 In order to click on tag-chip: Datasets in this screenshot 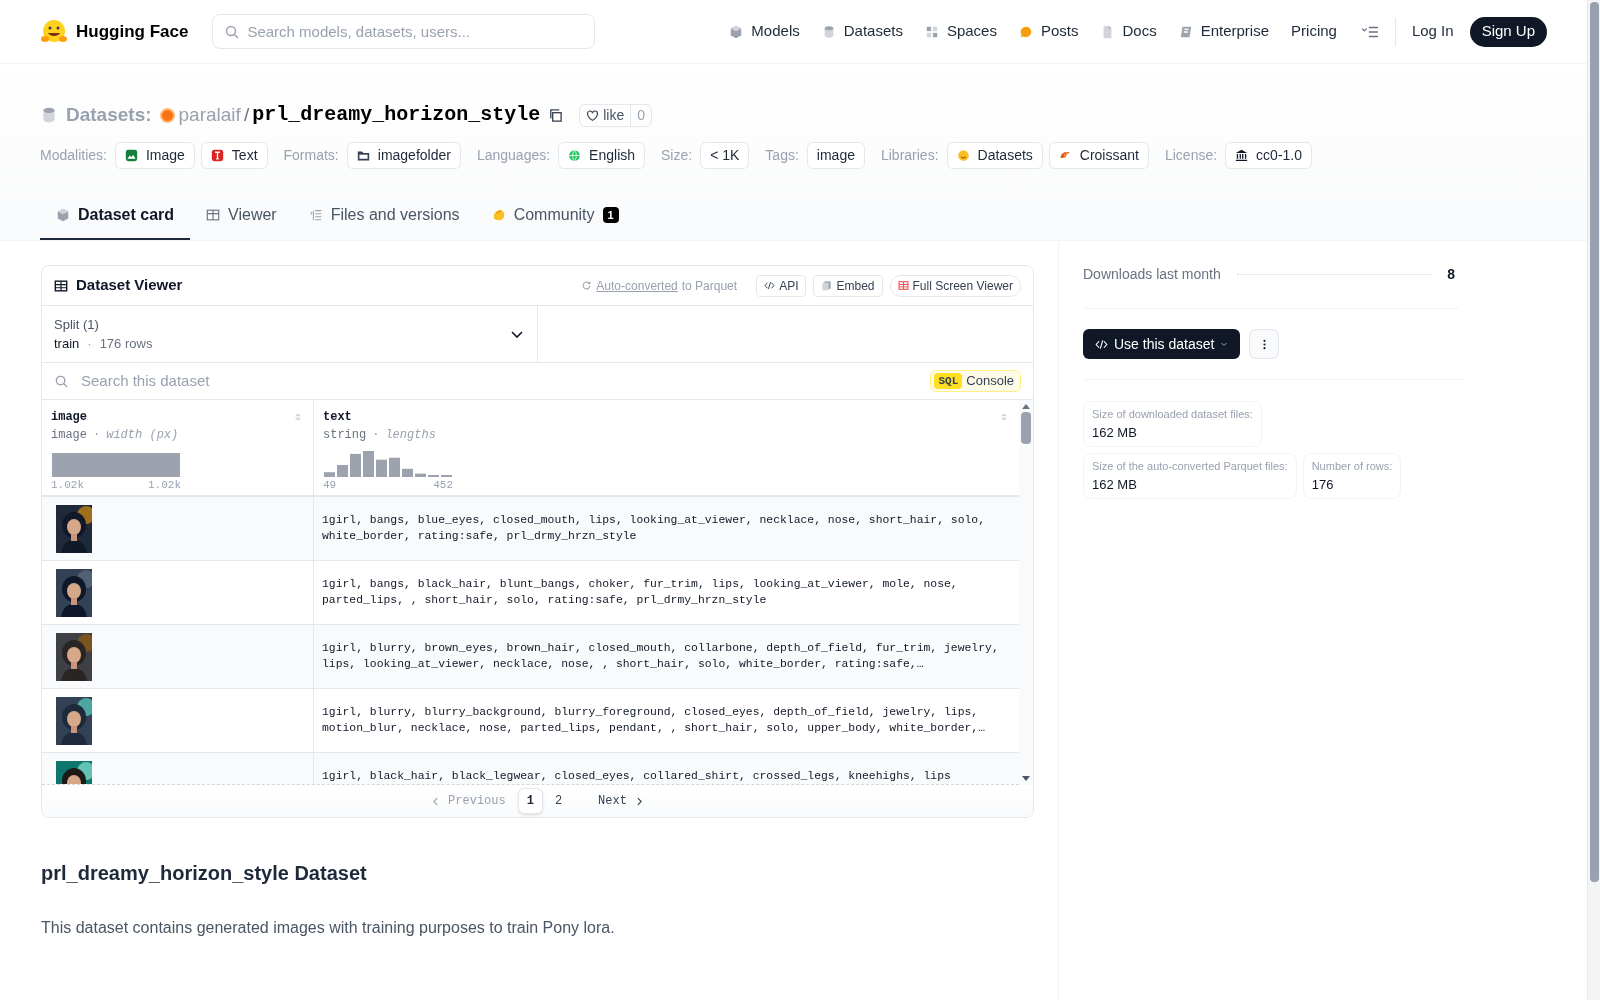, I will do `click(994, 155)`.